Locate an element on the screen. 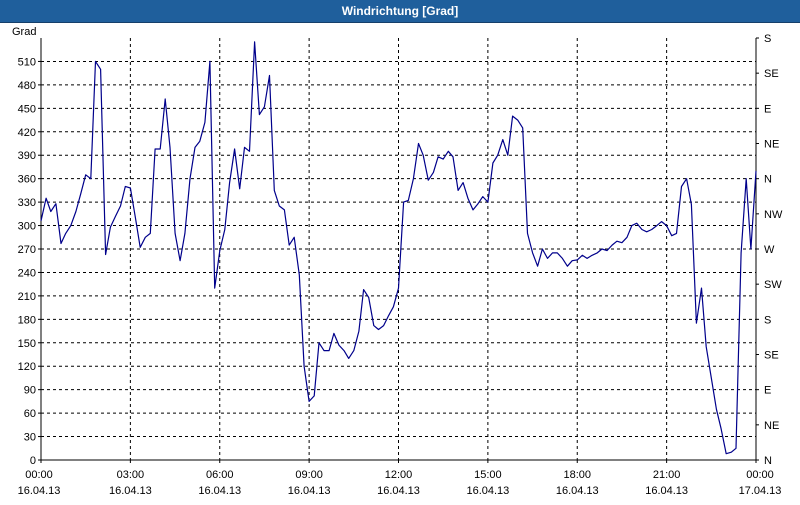 The image size is (800, 505). x-tick-time-label: 00:00 is located at coordinates (39, 475).